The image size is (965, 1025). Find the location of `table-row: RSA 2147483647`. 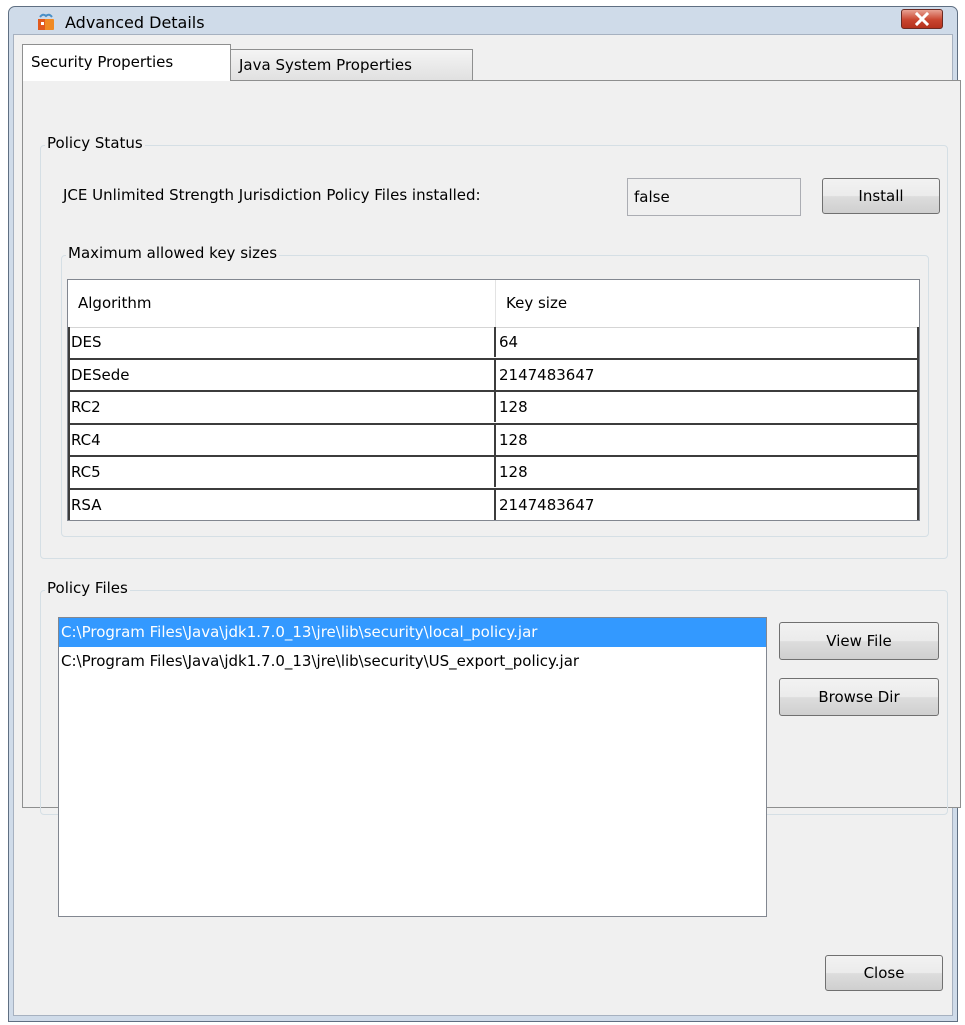

table-row: RSA 2147483647 is located at coordinates (493, 505).